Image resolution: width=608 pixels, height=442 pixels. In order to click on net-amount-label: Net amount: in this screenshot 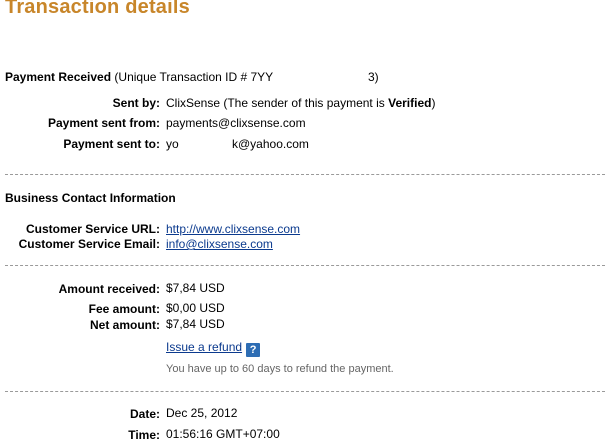, I will do `click(125, 325)`.